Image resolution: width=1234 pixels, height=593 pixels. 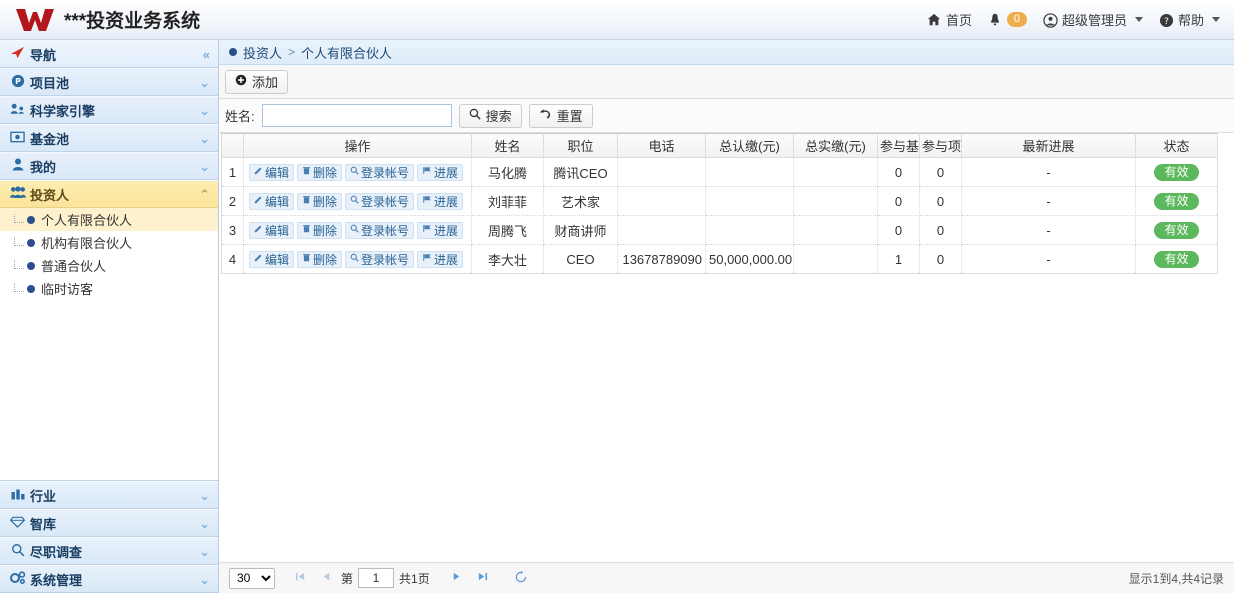 I want to click on sidebar-group-investors: 投资人 ⌃, so click(x=109, y=194).